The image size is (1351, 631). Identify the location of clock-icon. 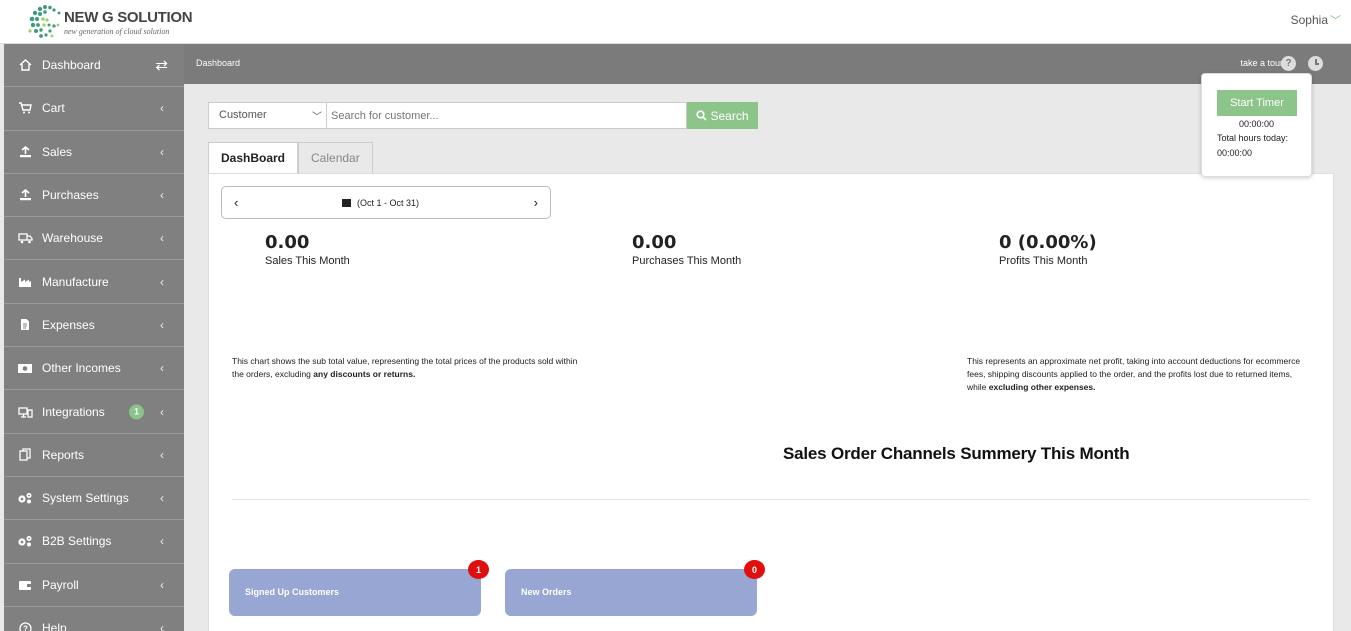
(1315, 63).